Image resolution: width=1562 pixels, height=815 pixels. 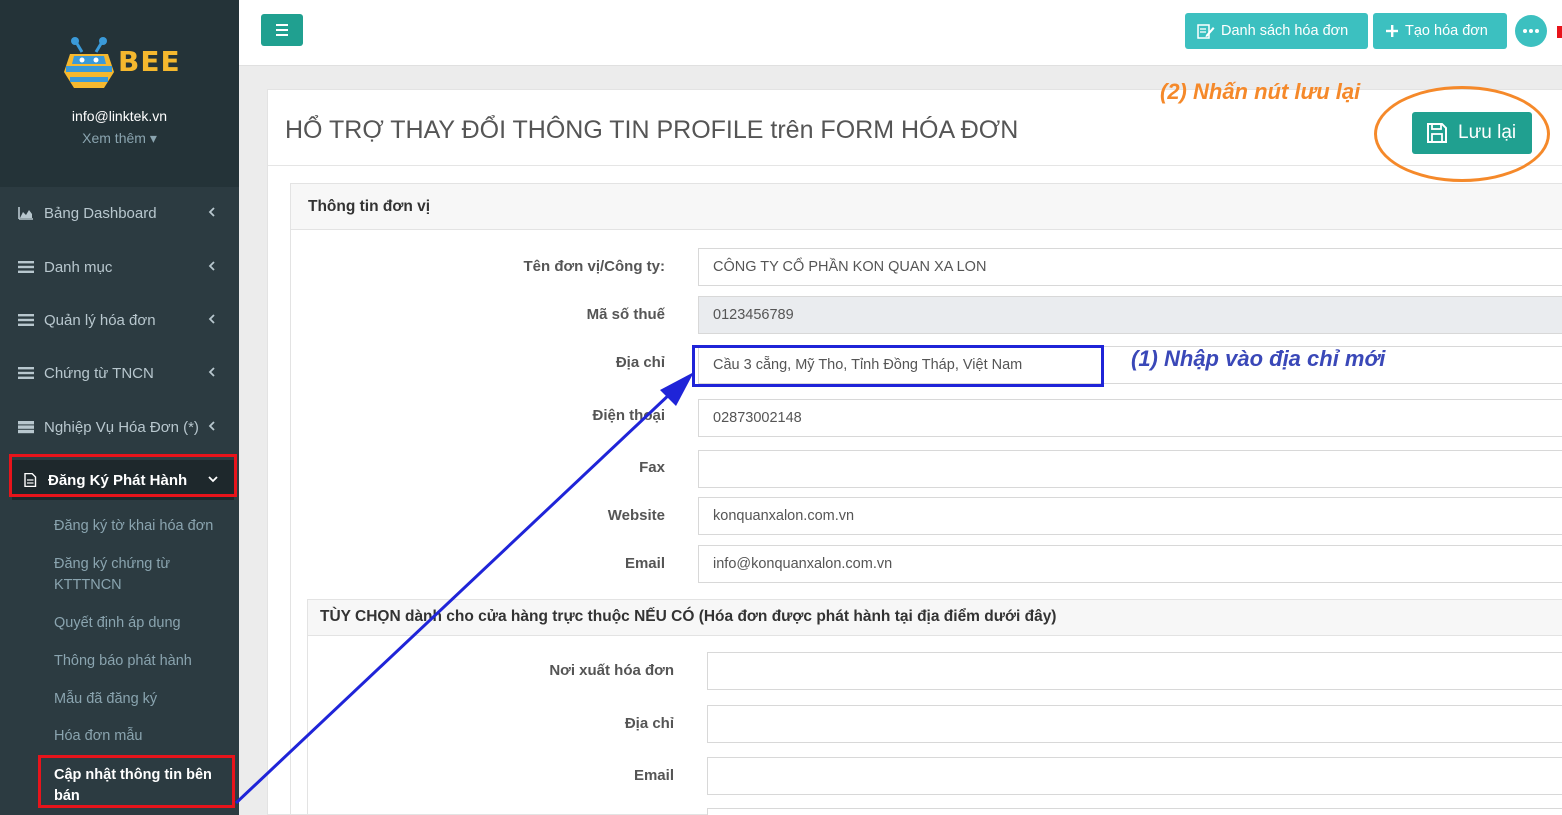 What do you see at coordinates (611, 670) in the screenshot?
I see `option-label-issue-place: Nơi xuất hóa đơn` at bounding box center [611, 670].